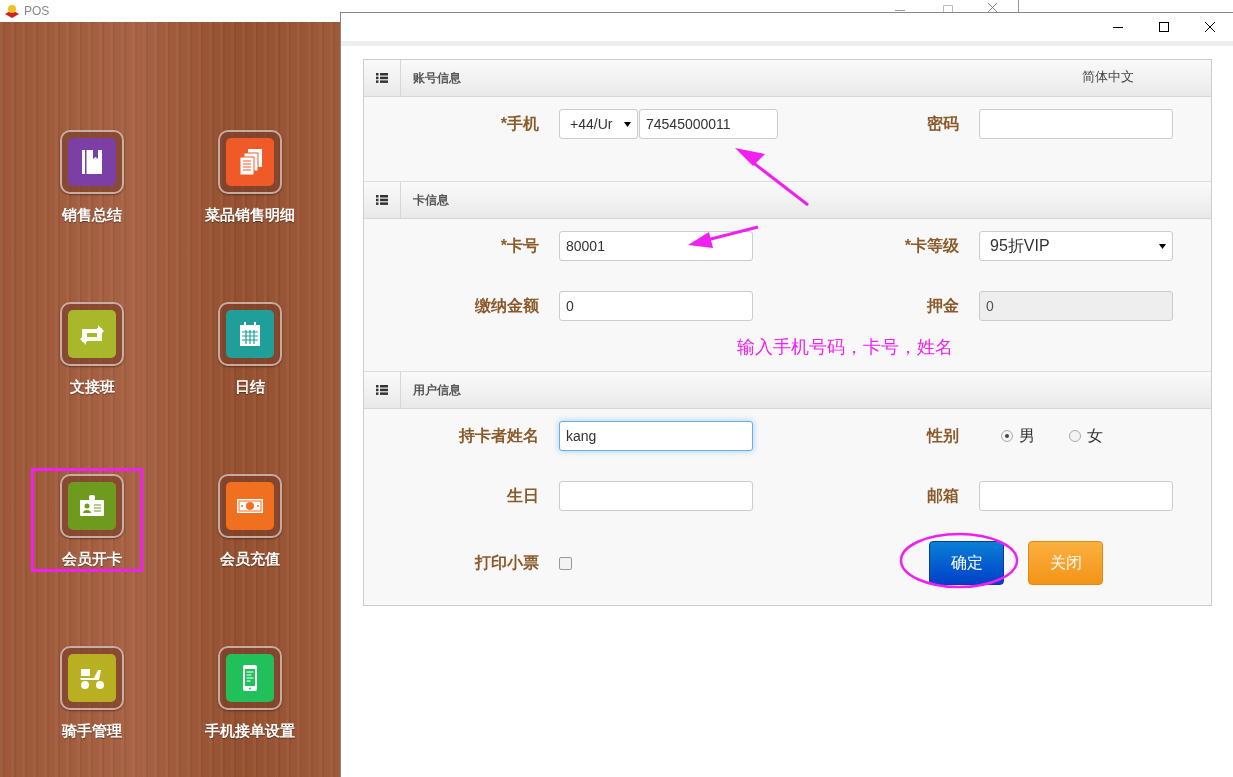  I want to click on input-field: 0, so click(656, 306).